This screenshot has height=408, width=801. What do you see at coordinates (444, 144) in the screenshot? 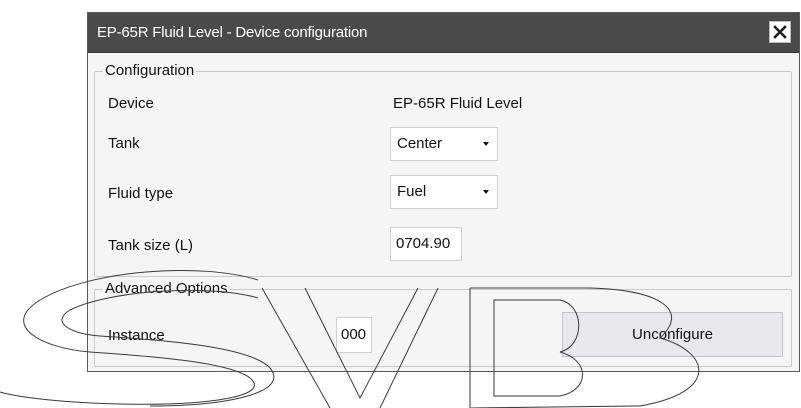
I see `tank-dropdown: Center` at bounding box center [444, 144].